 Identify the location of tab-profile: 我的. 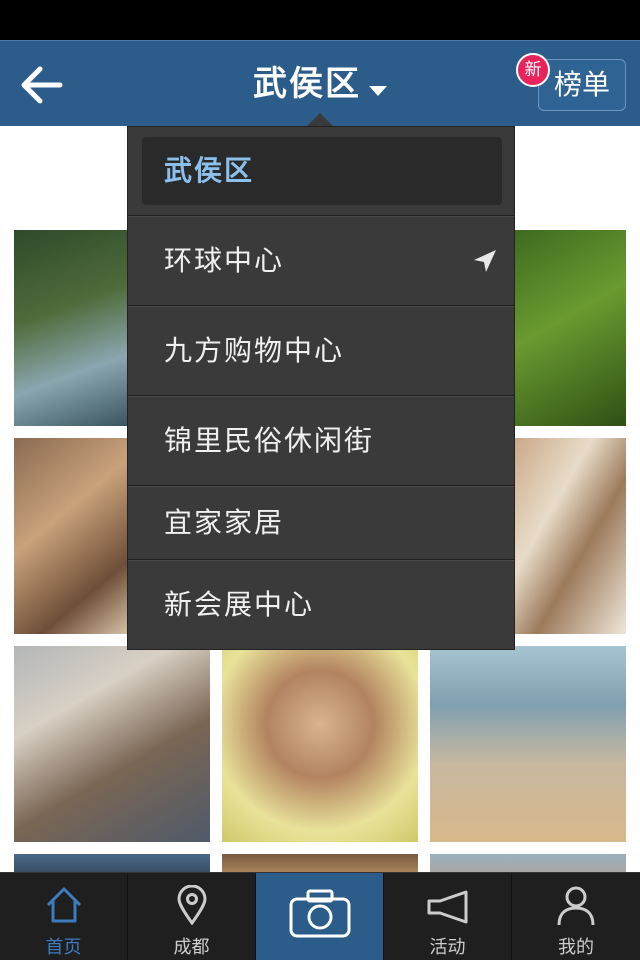
(576, 916).